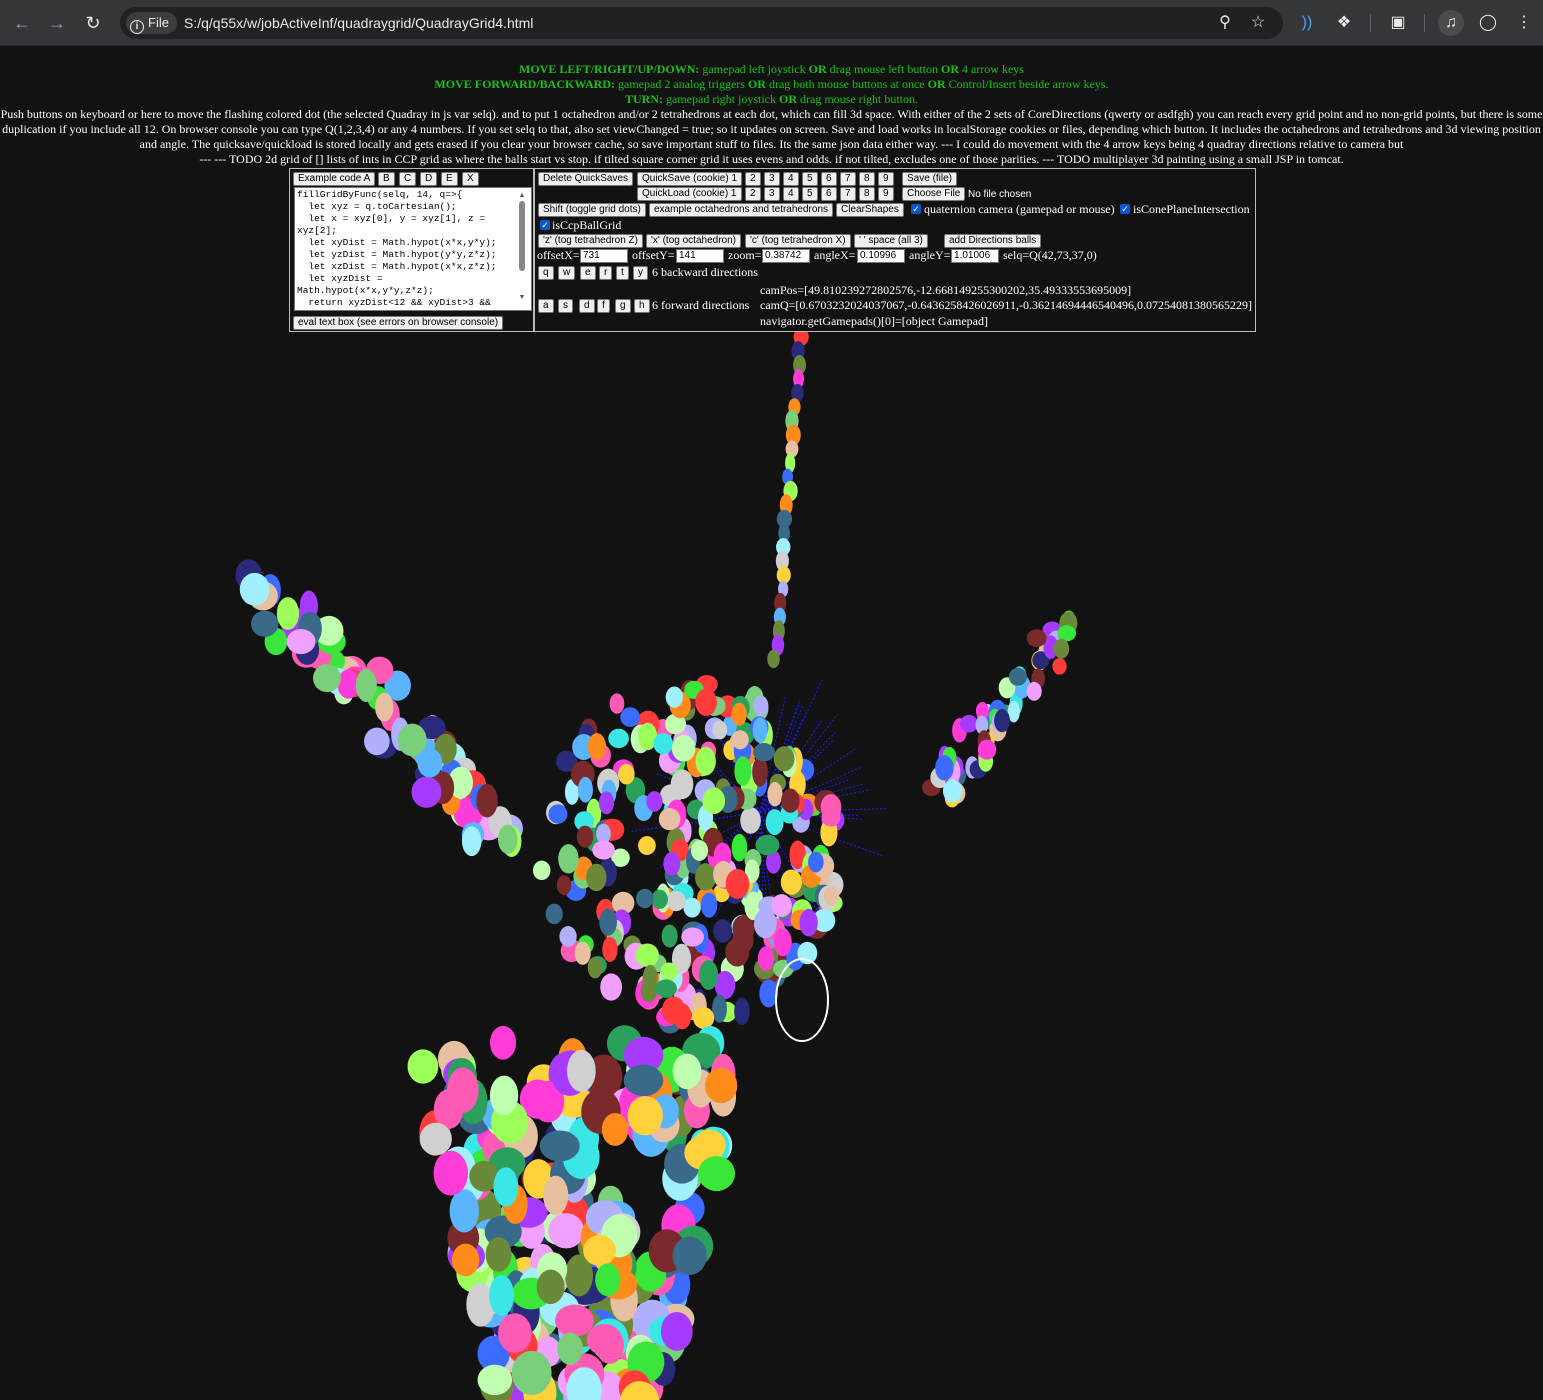 Image resolution: width=1543 pixels, height=1400 pixels. I want to click on key-w-button: w, so click(567, 273).